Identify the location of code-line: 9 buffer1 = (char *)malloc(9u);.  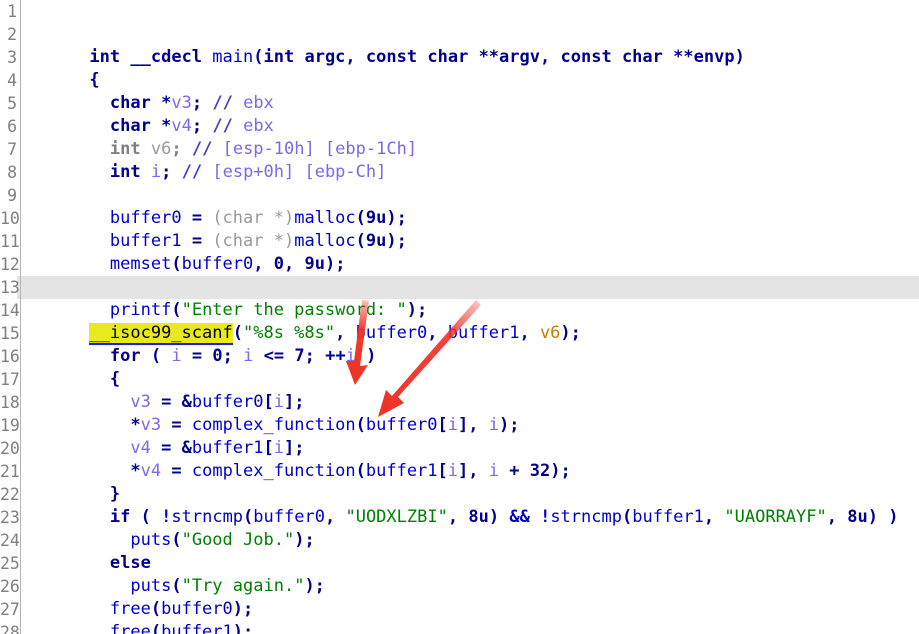
(459, 217).